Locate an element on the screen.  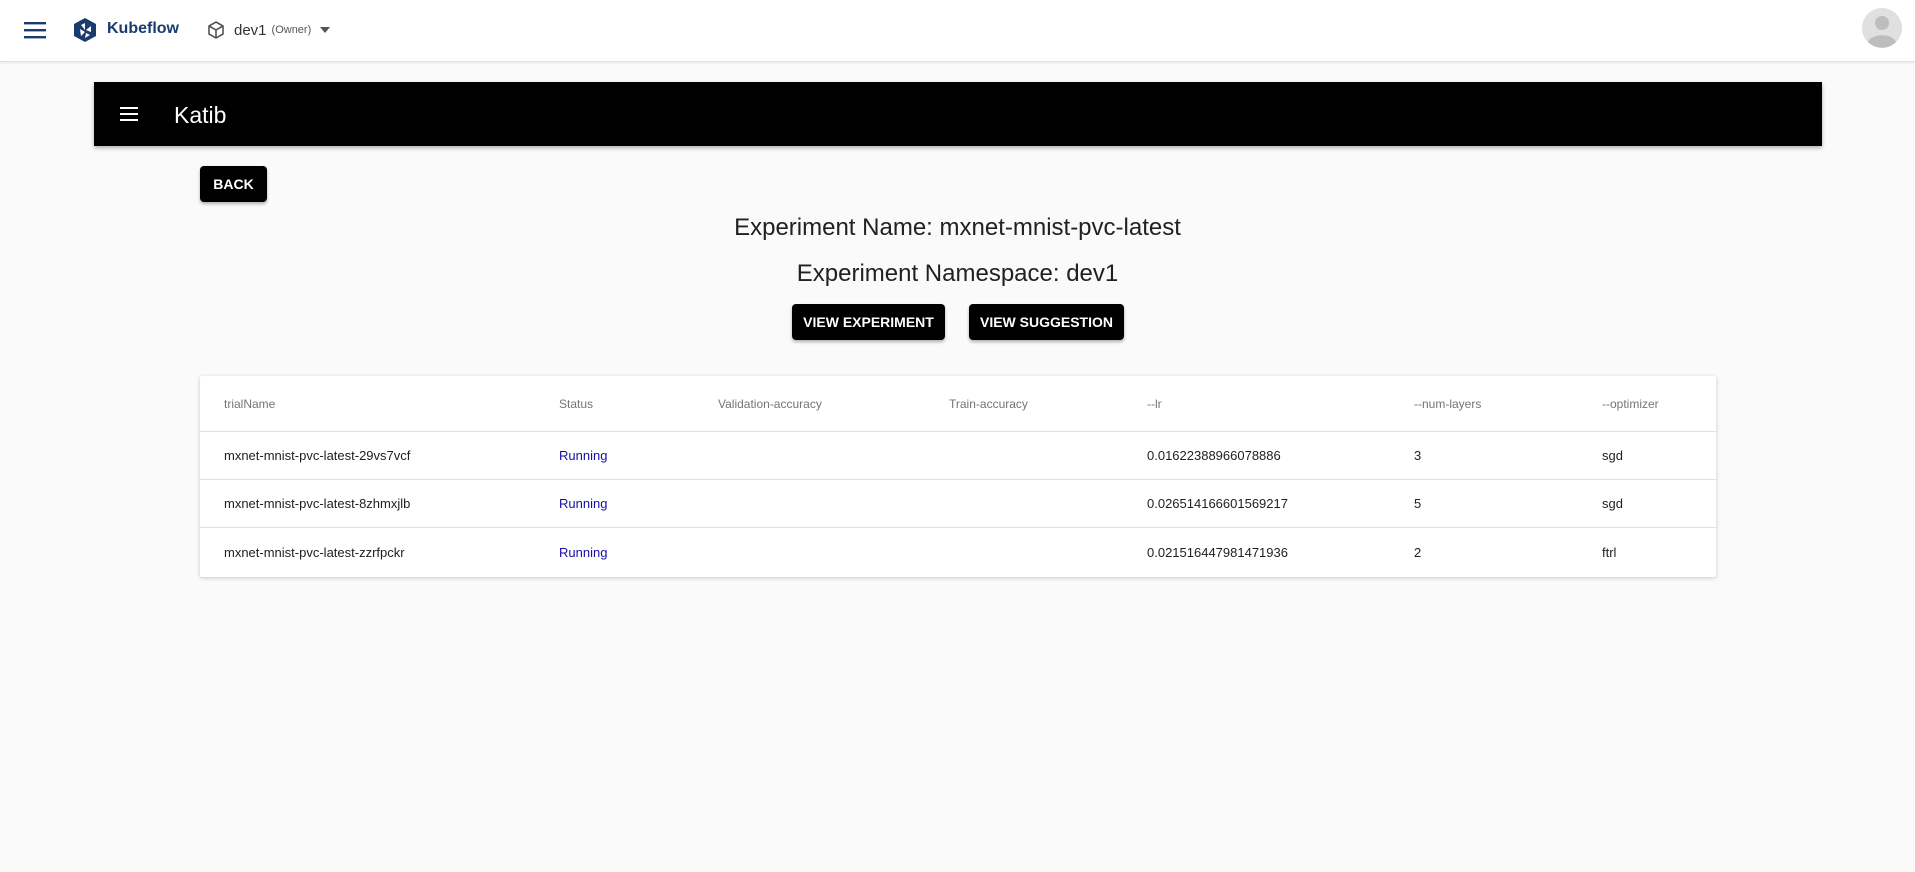
column-header-lr: --lr is located at coordinates (1154, 403).